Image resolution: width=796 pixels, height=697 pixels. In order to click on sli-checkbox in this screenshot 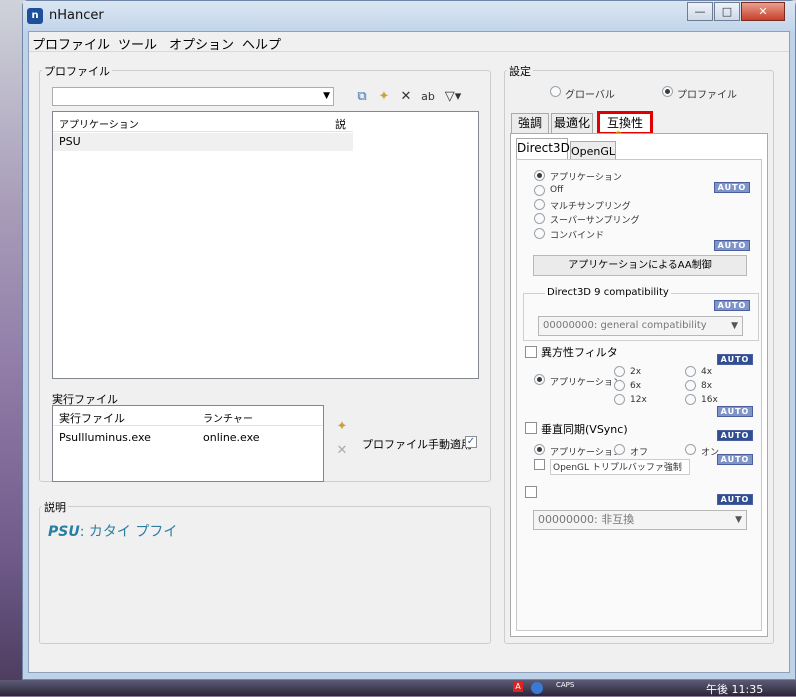, I will do `click(531, 492)`.